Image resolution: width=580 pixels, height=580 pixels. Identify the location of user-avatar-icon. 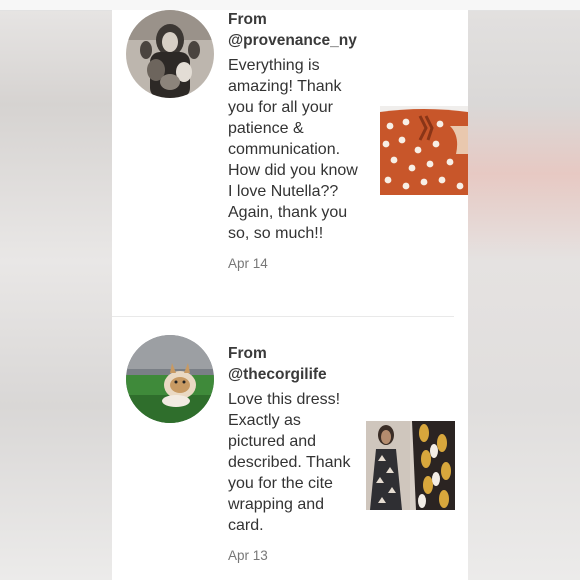
(170, 54).